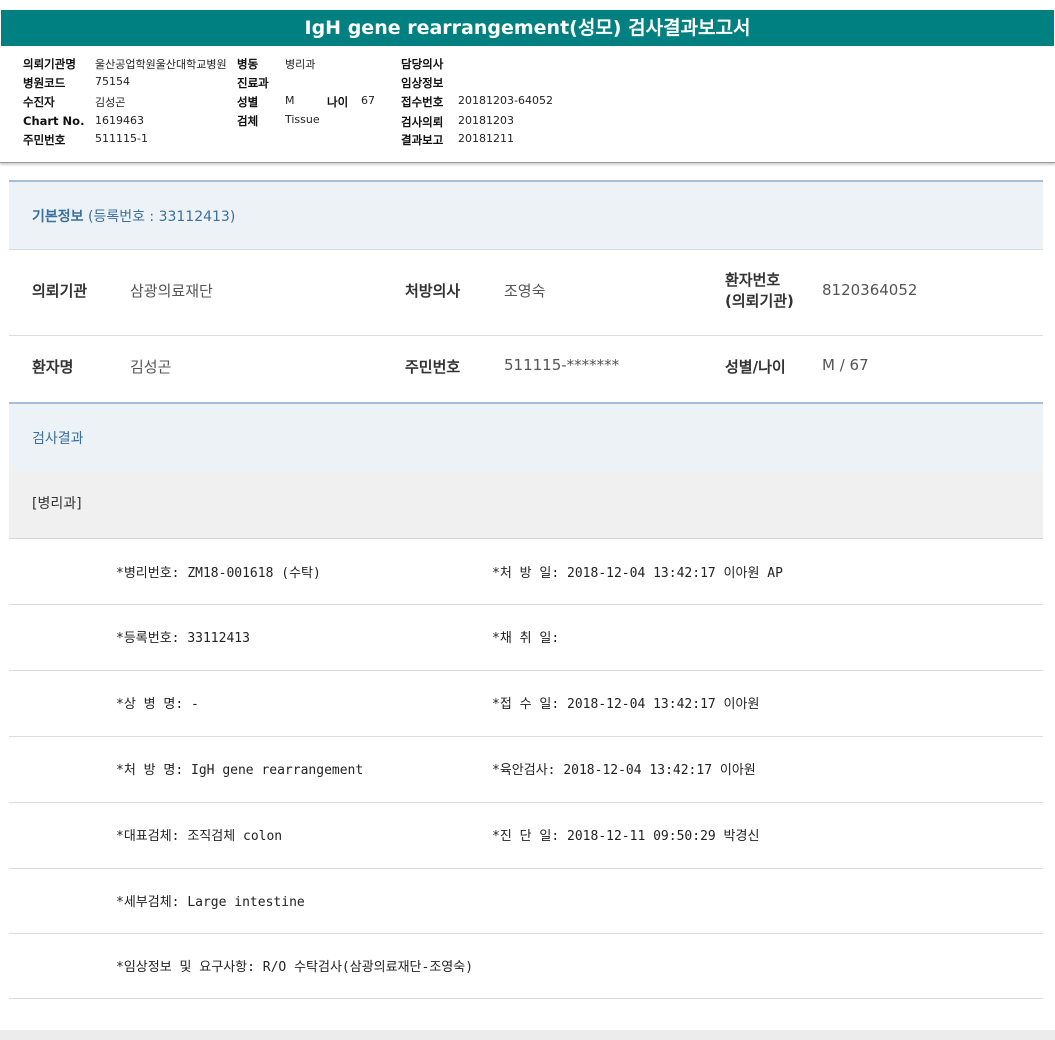 This screenshot has height=1040, width=1055. I want to click on header-value-sex: M, so click(290, 100).